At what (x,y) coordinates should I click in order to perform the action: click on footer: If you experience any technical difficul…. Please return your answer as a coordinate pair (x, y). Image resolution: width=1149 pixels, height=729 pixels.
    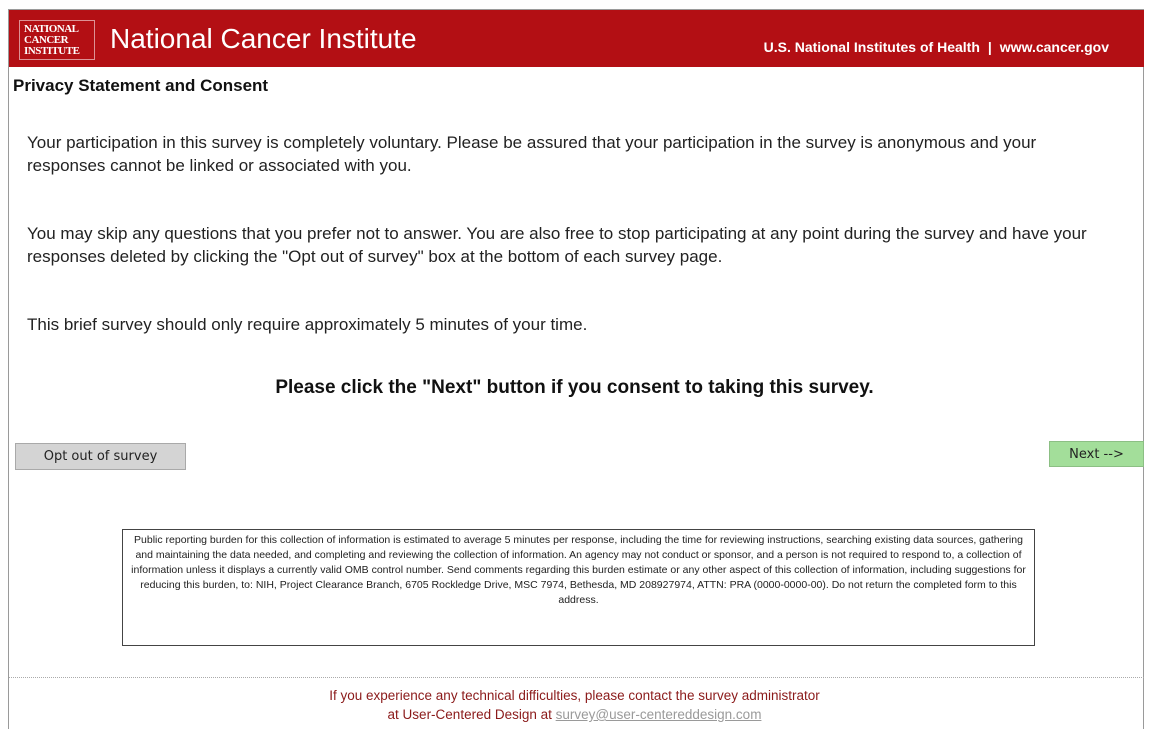
    Looking at the image, I should click on (574, 705).